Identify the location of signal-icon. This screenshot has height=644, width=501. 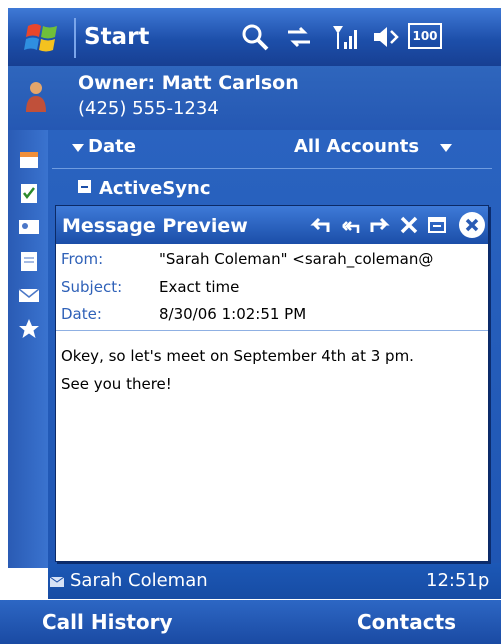
(345, 37).